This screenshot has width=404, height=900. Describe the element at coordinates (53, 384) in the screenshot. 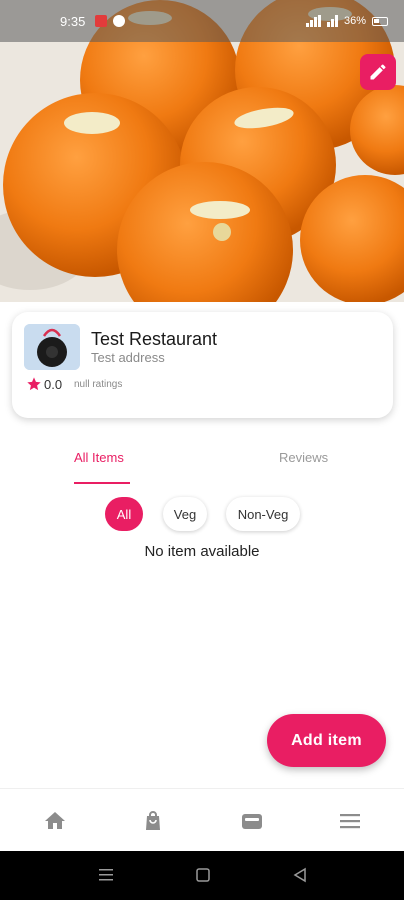

I see `rating-value: 0.0` at that location.